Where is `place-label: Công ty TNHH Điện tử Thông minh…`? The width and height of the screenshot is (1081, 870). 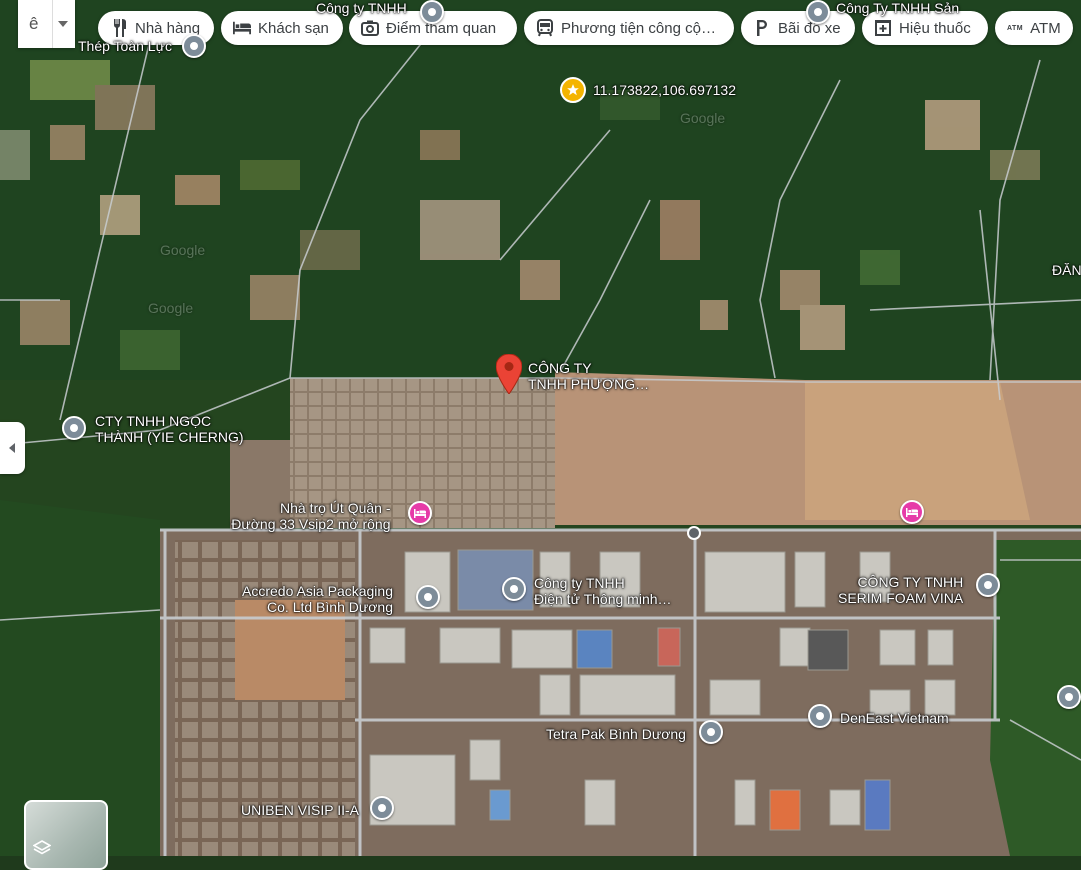 place-label: Công ty TNHH Điện tử Thông minh… is located at coordinates (603, 591).